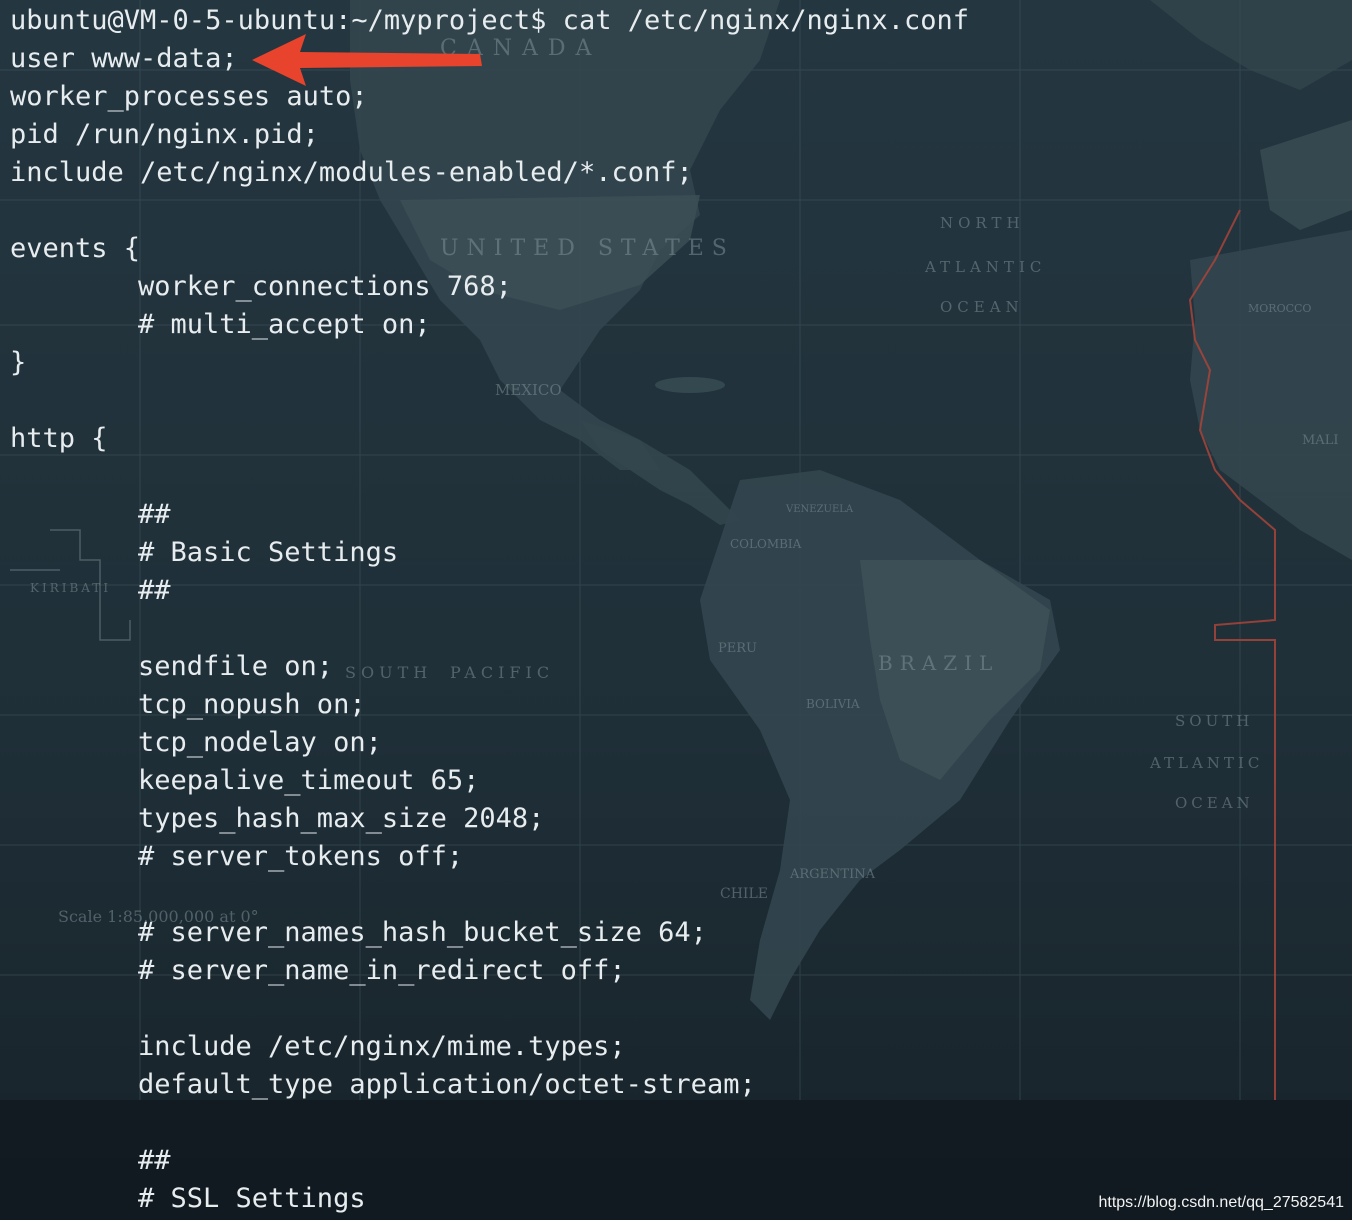 This screenshot has width=1352, height=1220. Describe the element at coordinates (1279, 308) in the screenshot. I see `map-label-morocco: MOROCCO` at that location.